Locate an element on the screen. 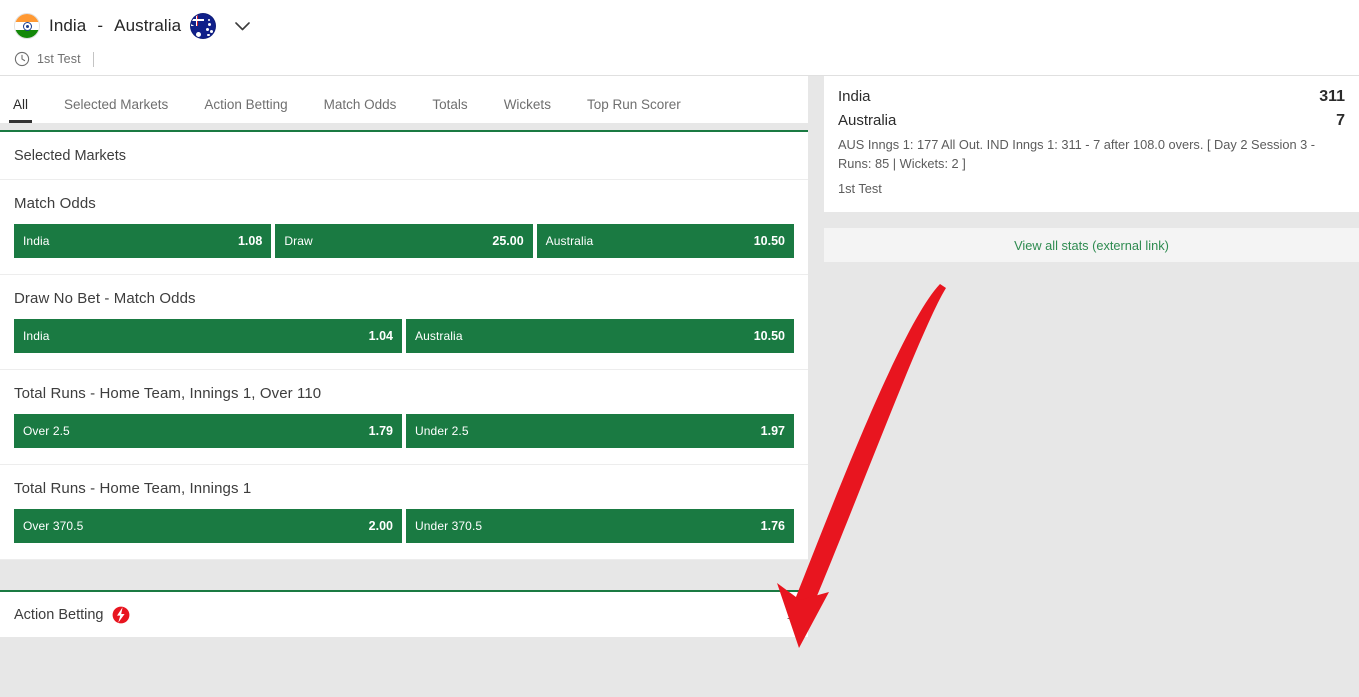 The width and height of the screenshot is (1359, 697). view-all-stats-label: View all stats (external link) is located at coordinates (1091, 245).